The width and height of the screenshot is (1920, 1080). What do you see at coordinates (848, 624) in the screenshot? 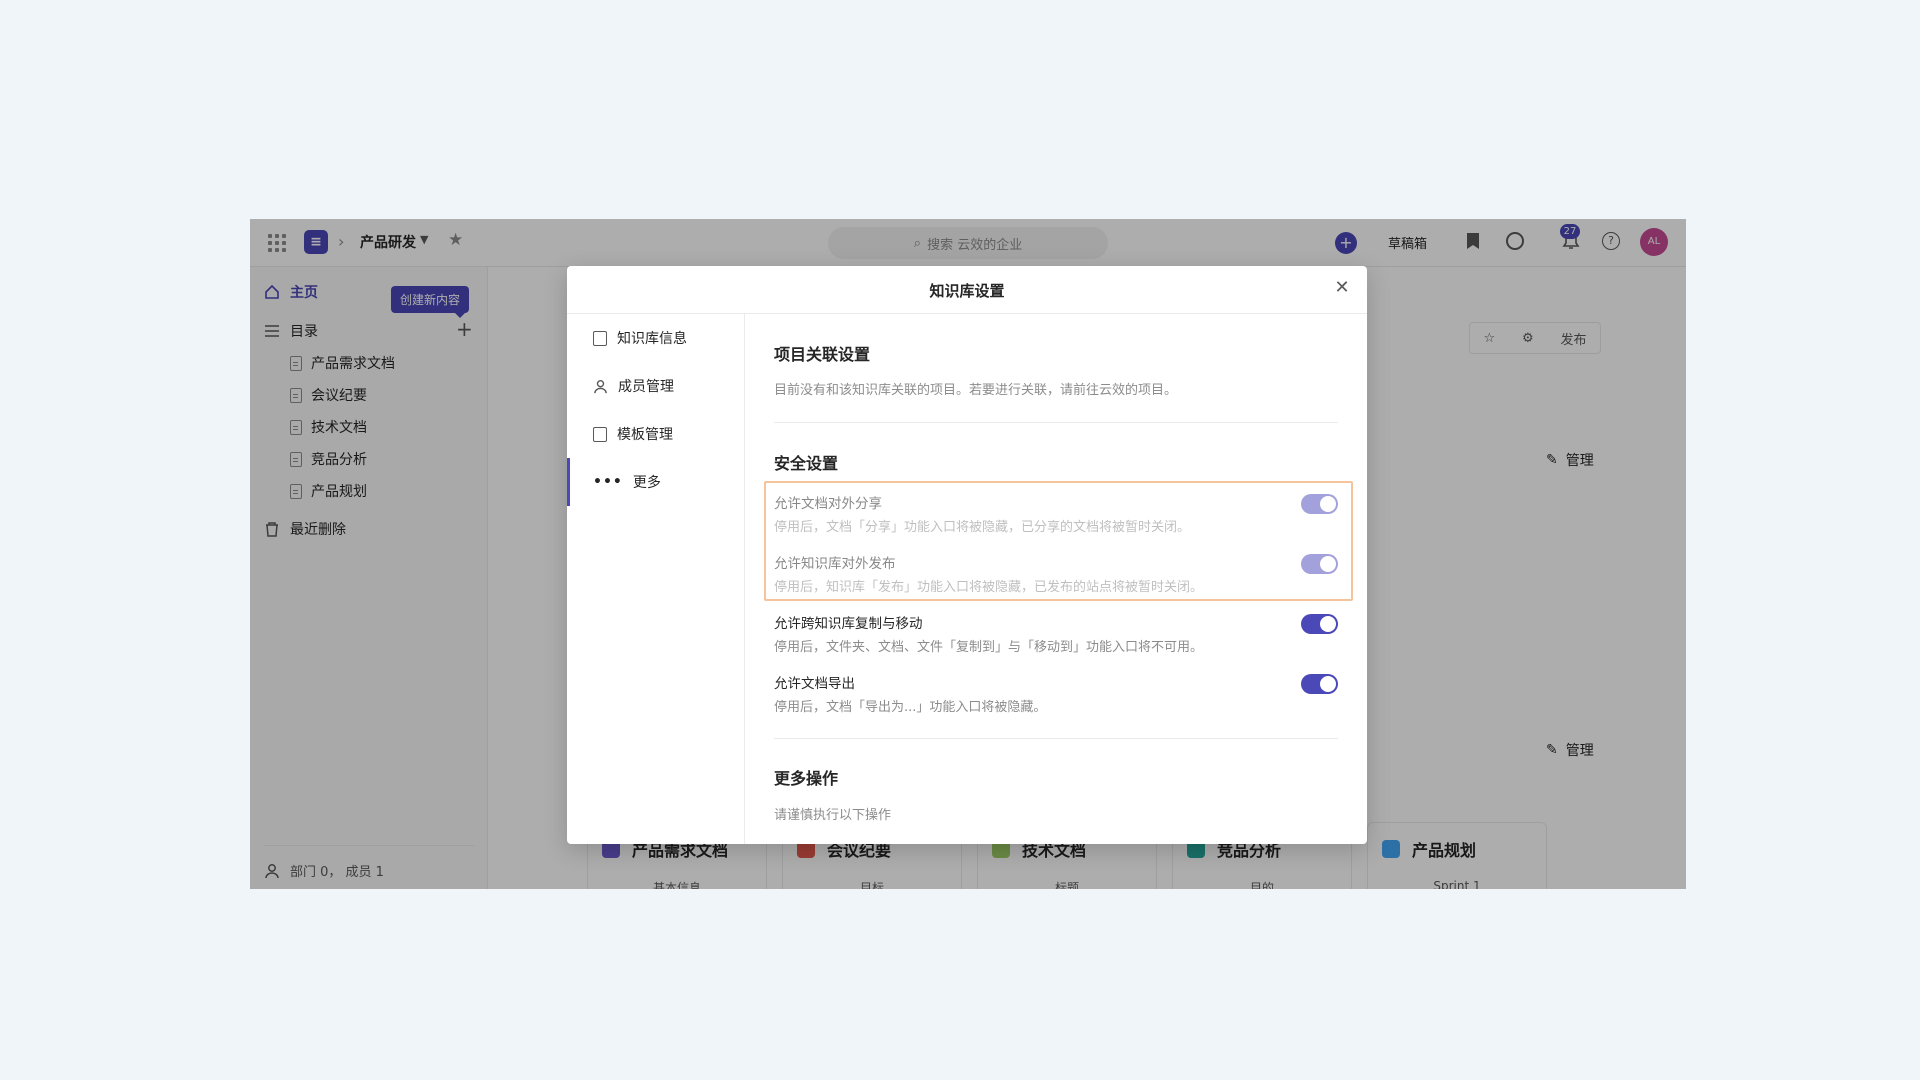
I see `option-title: 允许跨知识库复制与移动` at bounding box center [848, 624].